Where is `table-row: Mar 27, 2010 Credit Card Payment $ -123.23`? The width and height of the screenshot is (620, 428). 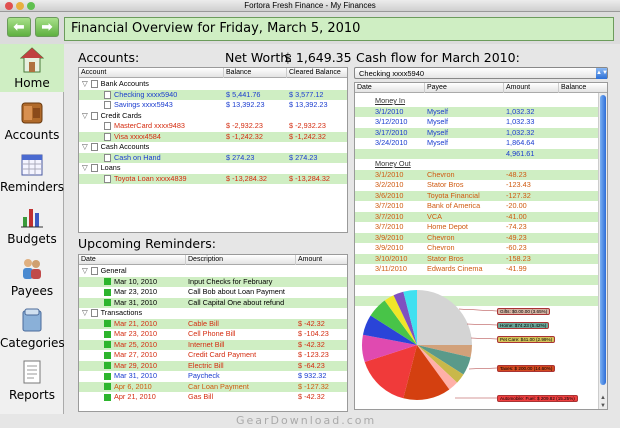
table-row: Mar 27, 2010 Credit Card Payment $ -123.23 is located at coordinates (213, 355).